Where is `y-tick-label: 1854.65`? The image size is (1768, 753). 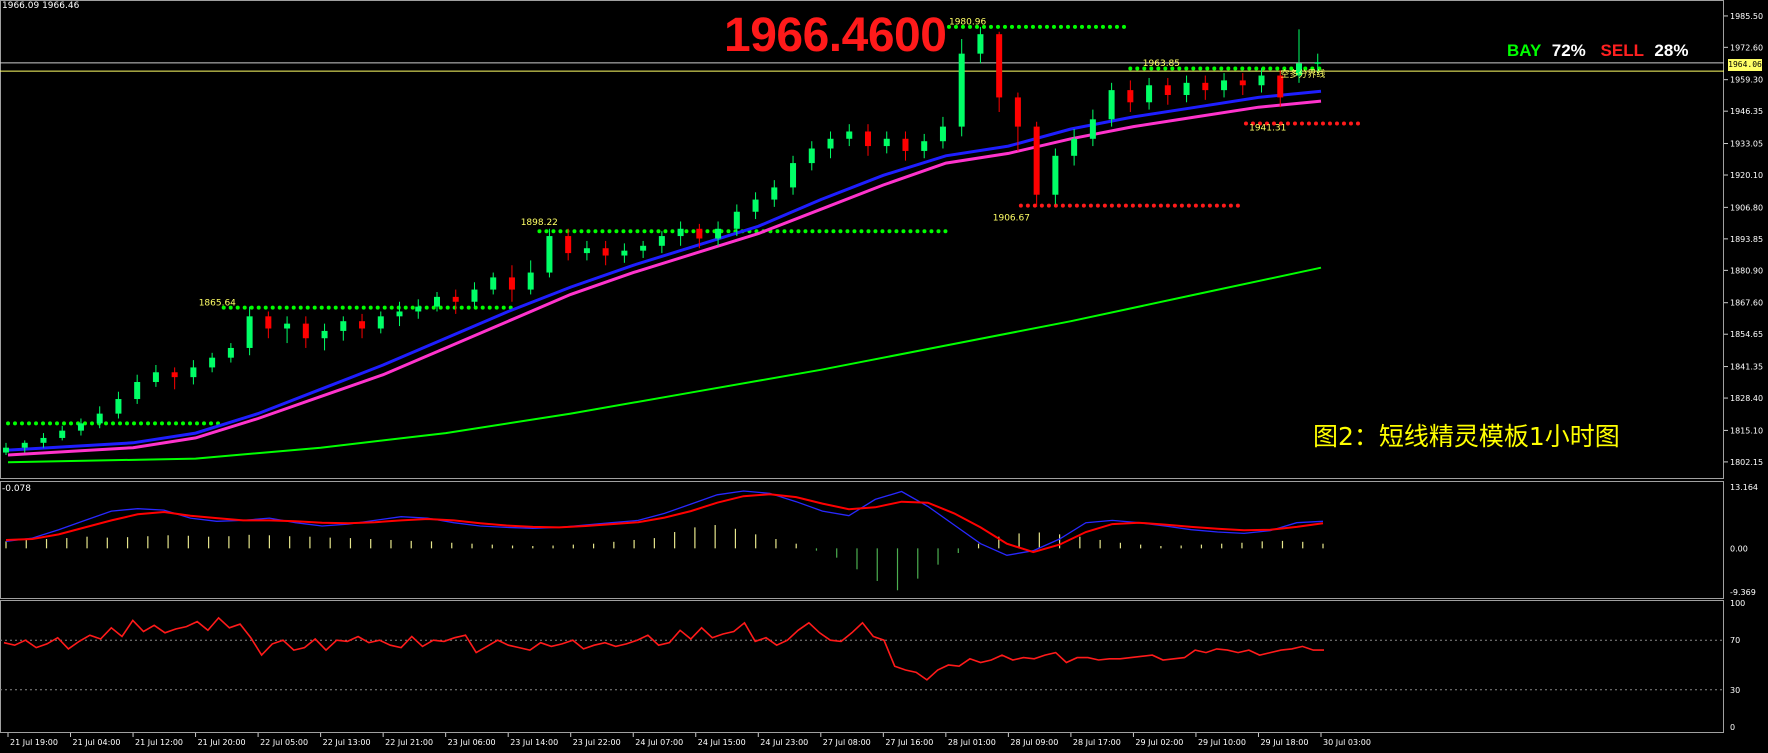
y-tick-label: 1854.65 is located at coordinates (1746, 334).